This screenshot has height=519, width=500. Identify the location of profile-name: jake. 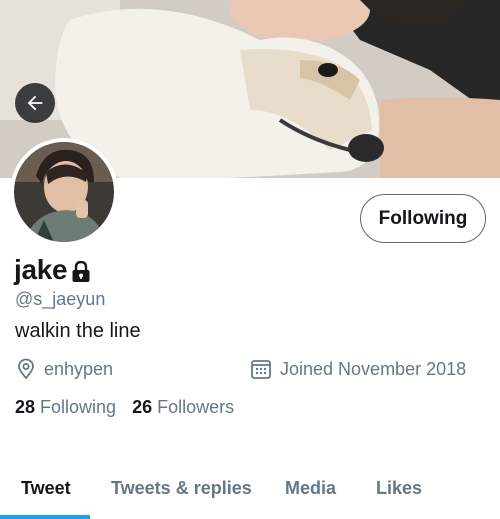
(41, 269).